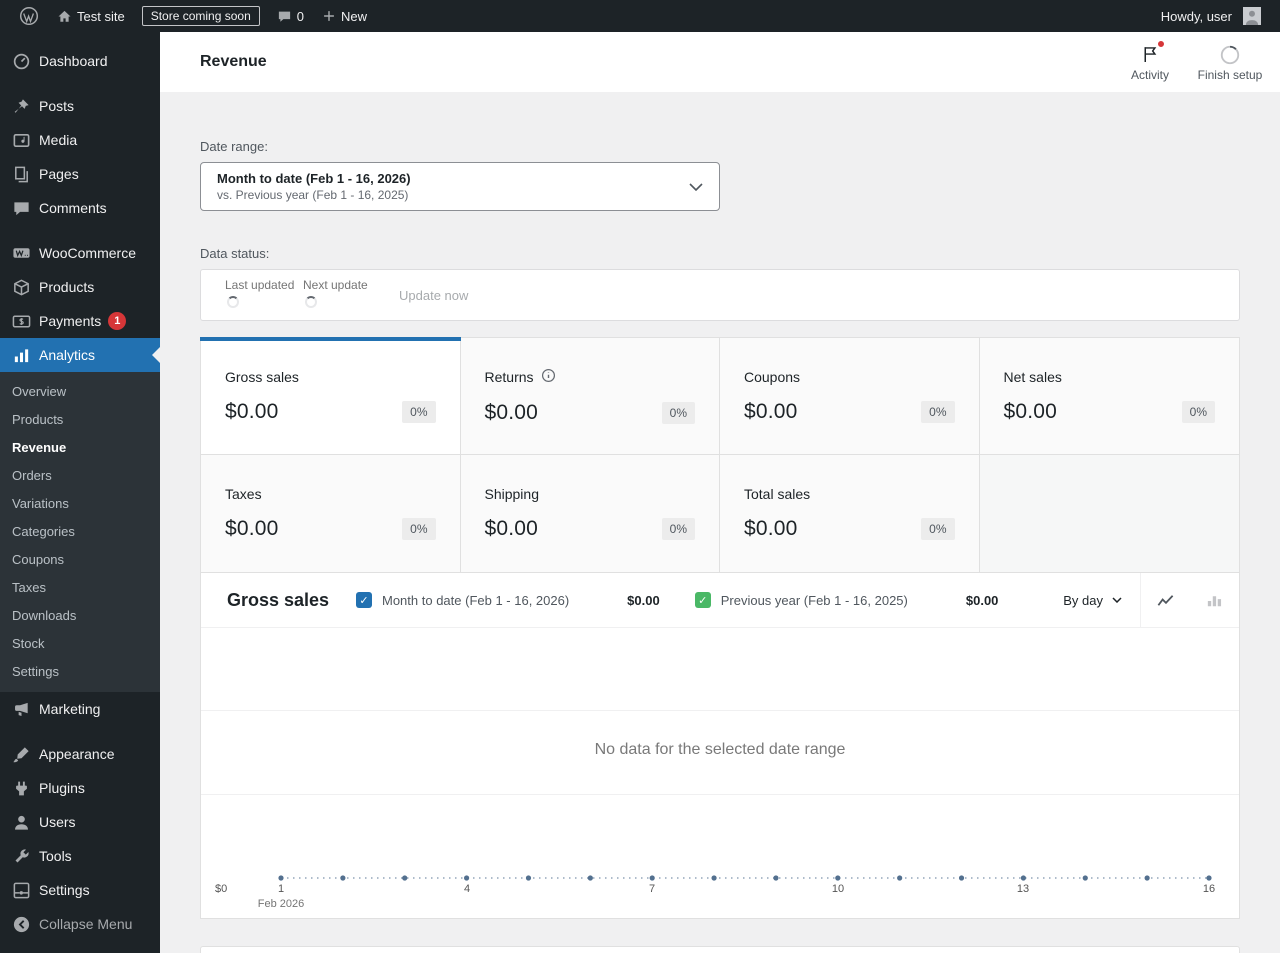 The width and height of the screenshot is (1280, 953). What do you see at coordinates (1209, 889) in the screenshot?
I see `x-axis-tick: 16` at bounding box center [1209, 889].